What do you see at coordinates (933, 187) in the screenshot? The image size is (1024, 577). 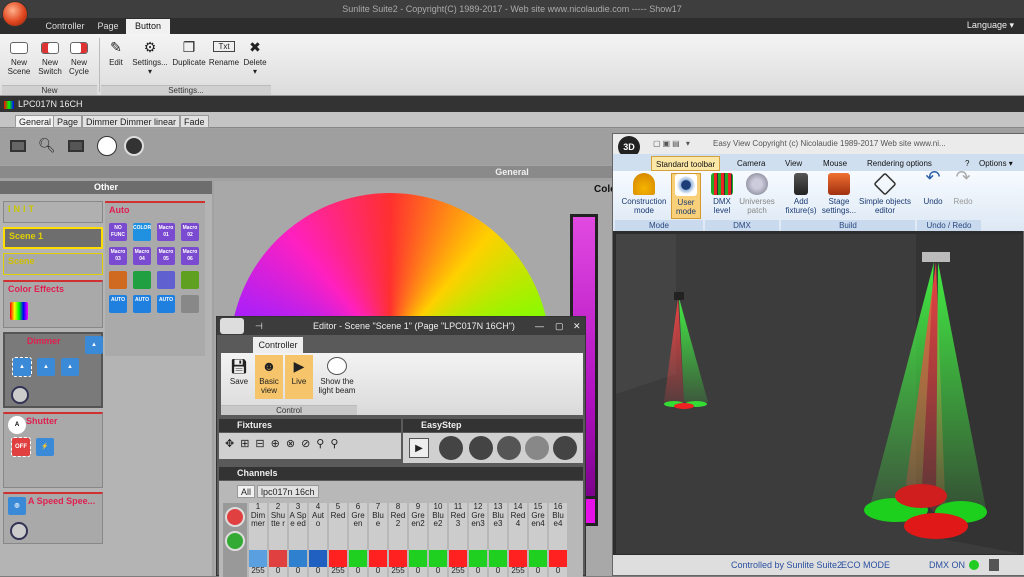 I see `undo-button: ↶ Undo` at bounding box center [933, 187].